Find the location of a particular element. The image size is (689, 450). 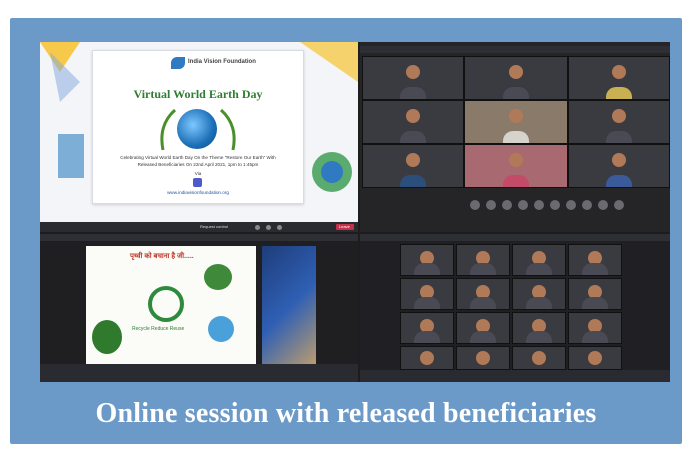

slide-via: Via is located at coordinates (198, 173).